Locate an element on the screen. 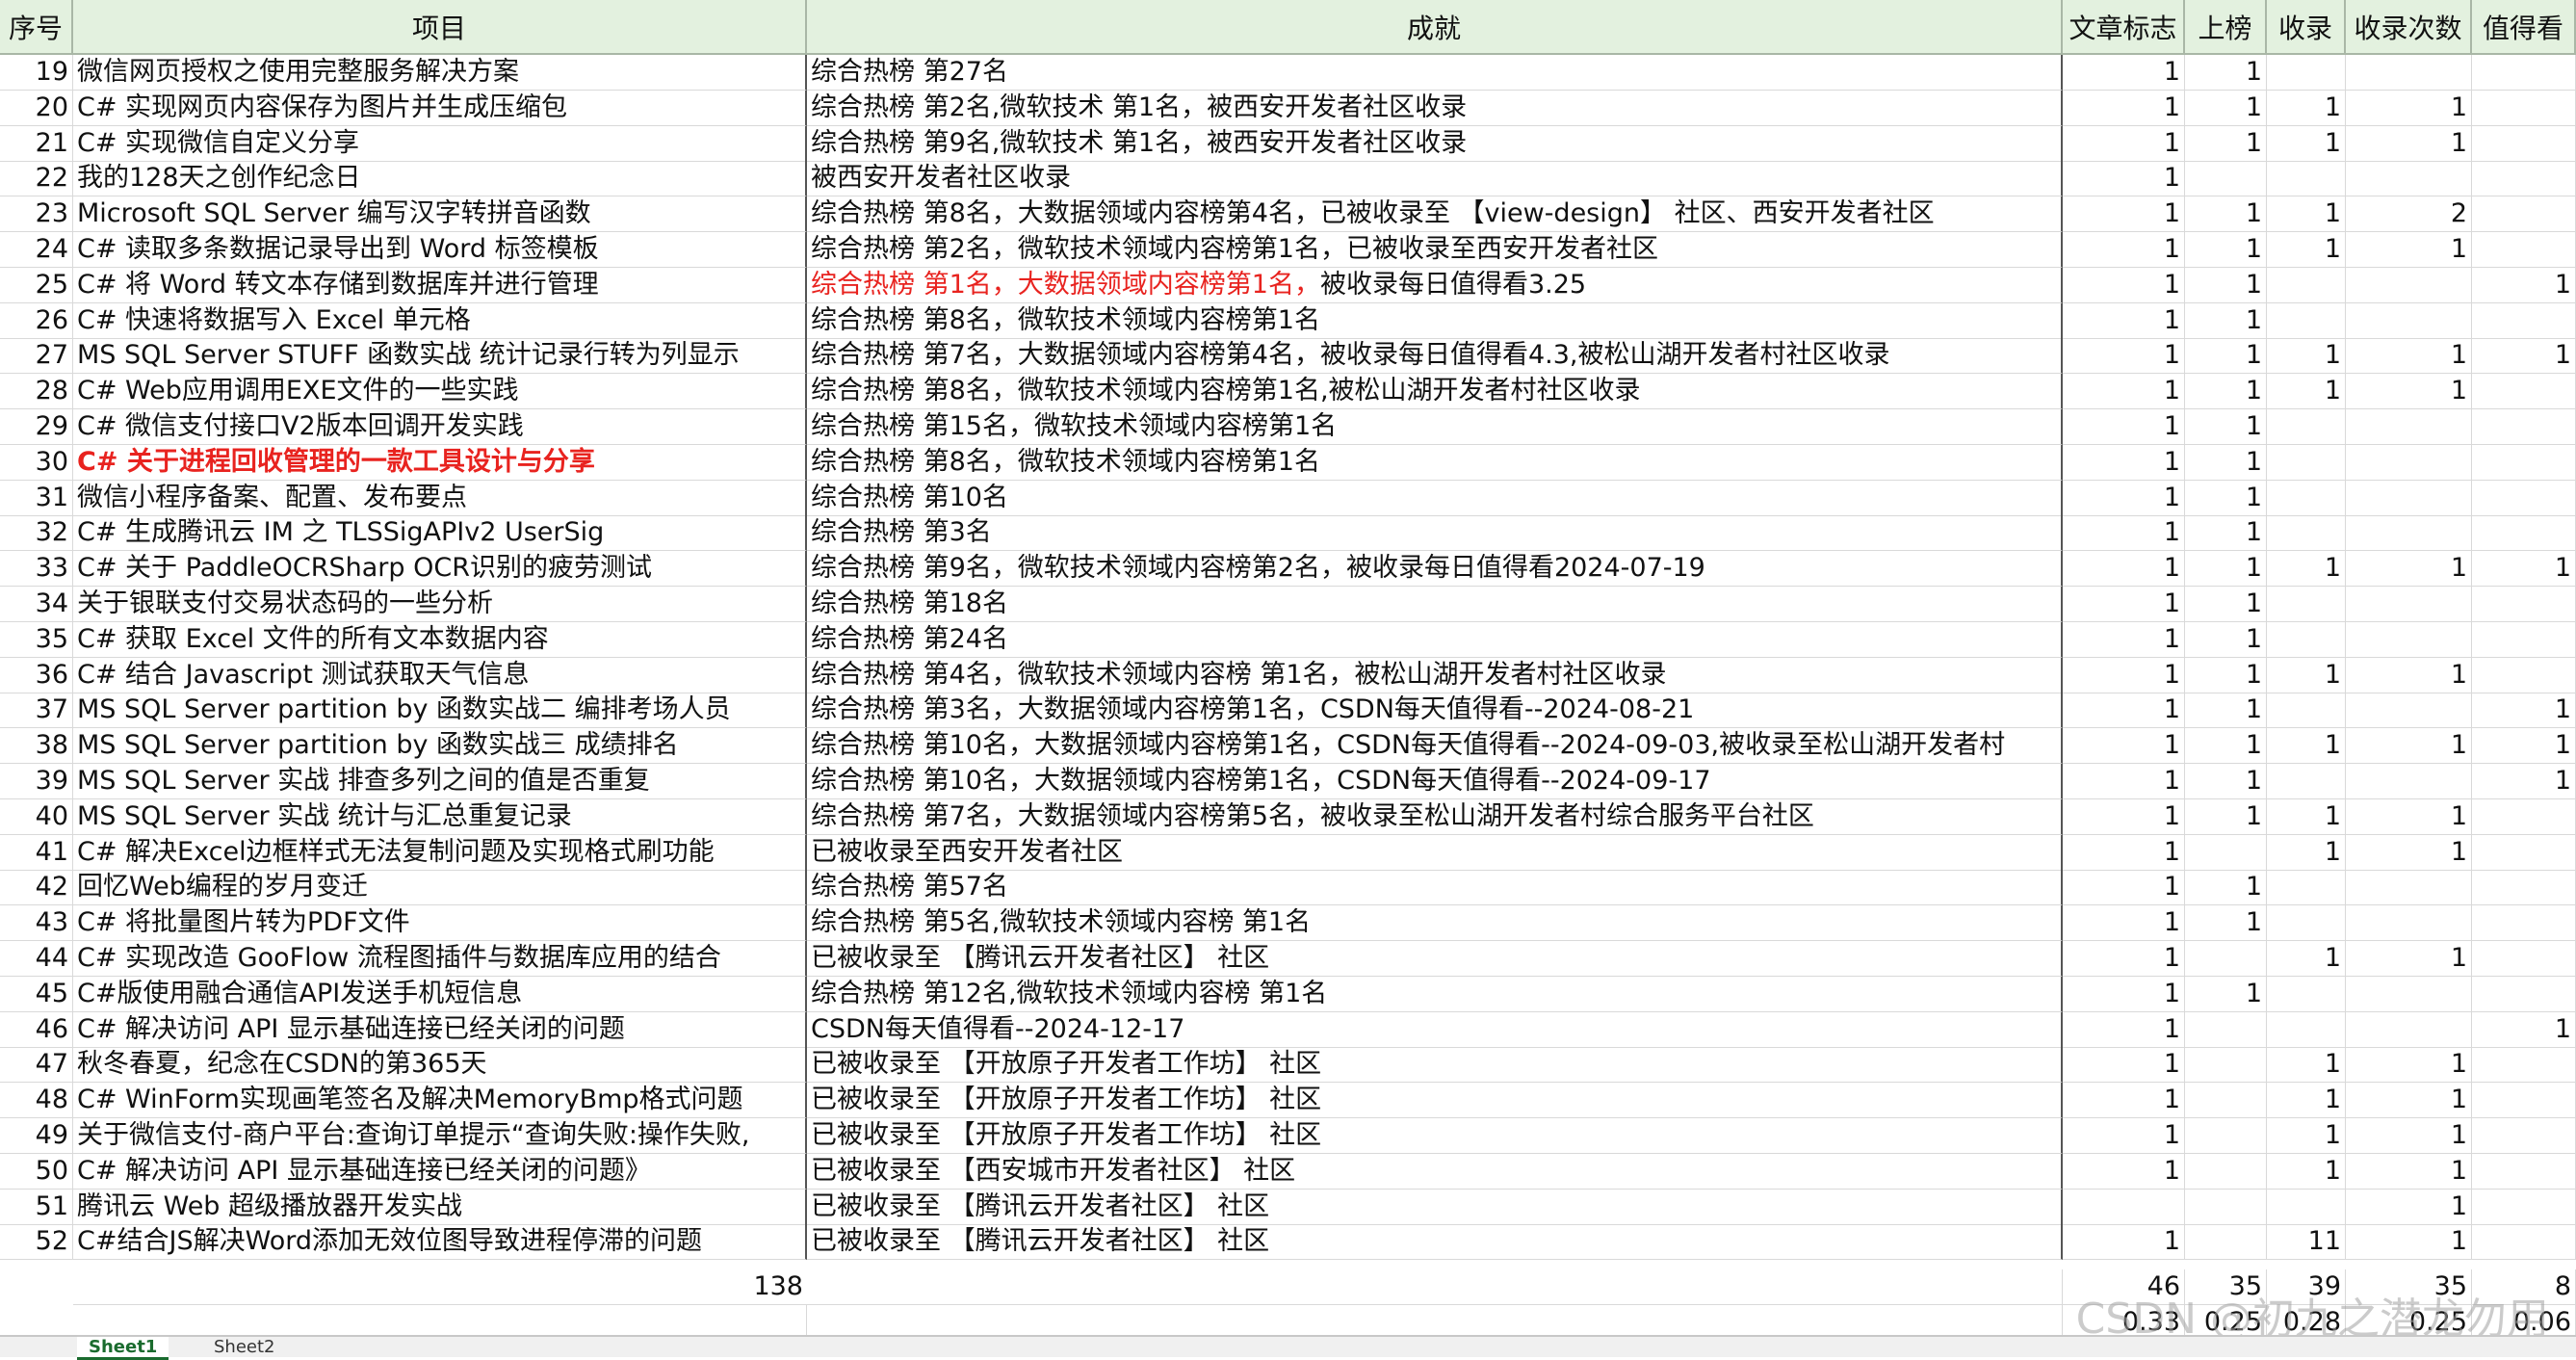  achievement-cell: 综合热榜 第5名,微软技术领域内容榜 第1名 is located at coordinates (1435, 924).